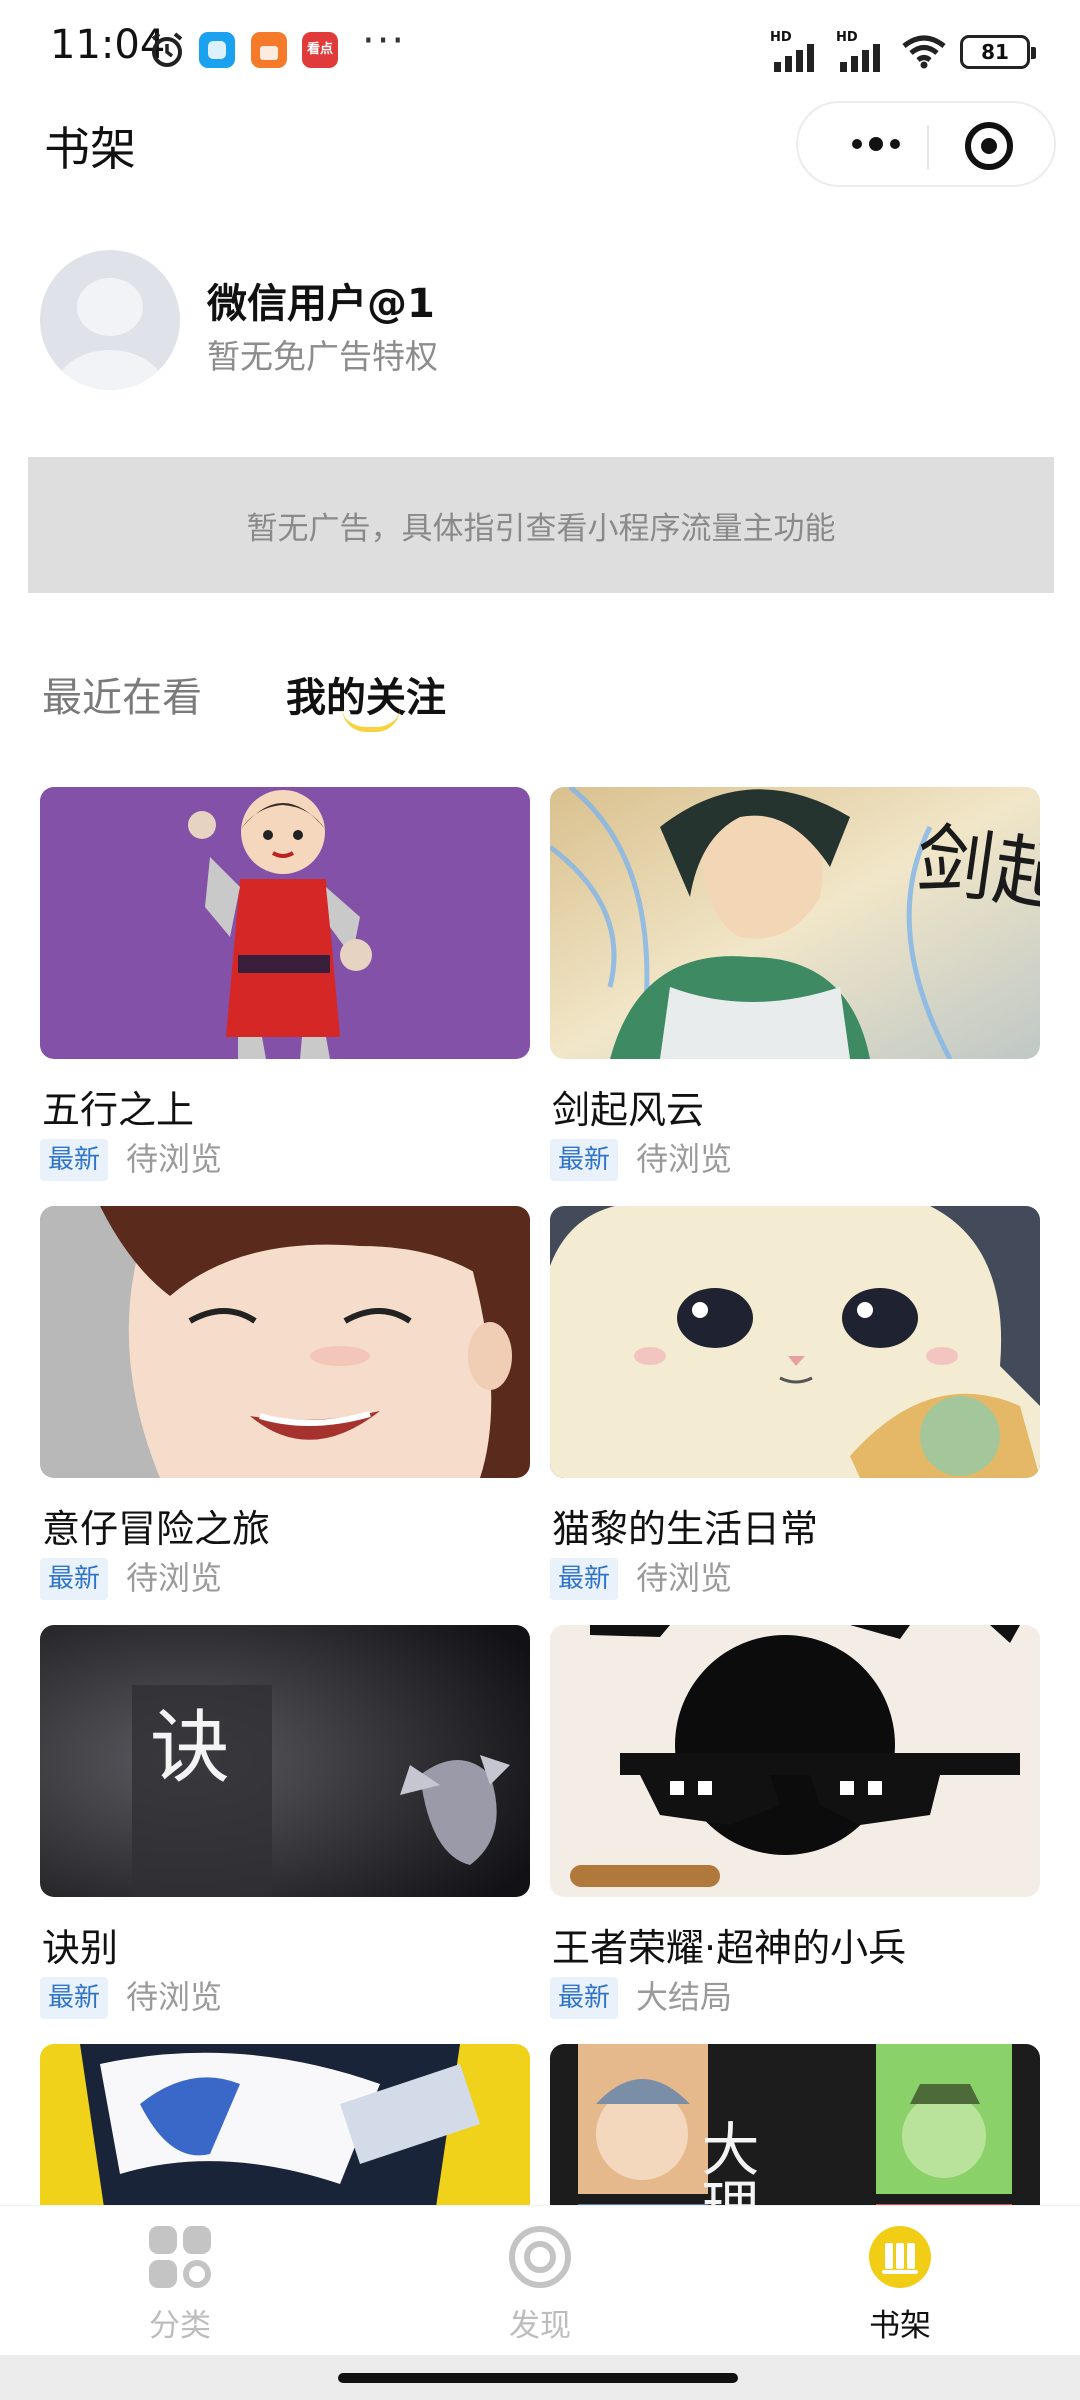 This screenshot has width=1080, height=2400. I want to click on nav-label: 发现, so click(540, 2326).